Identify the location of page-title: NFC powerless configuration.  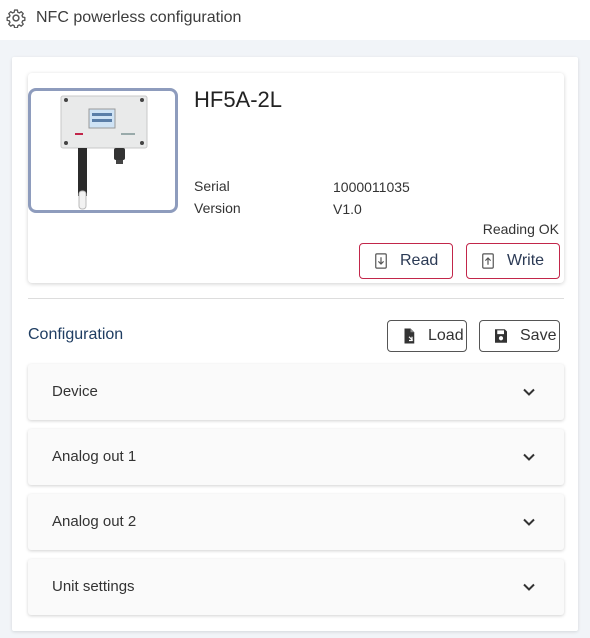
(139, 17).